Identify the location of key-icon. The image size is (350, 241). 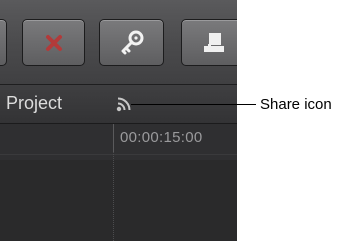
(132, 42).